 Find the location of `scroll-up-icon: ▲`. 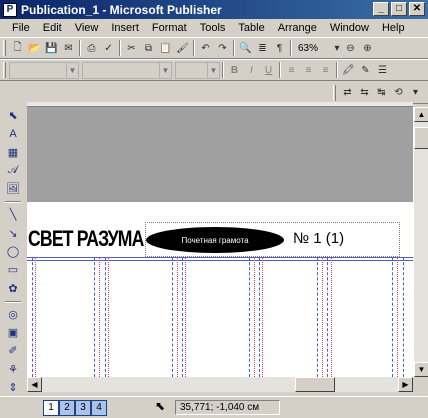

scroll-up-icon: ▲ is located at coordinates (421, 114).